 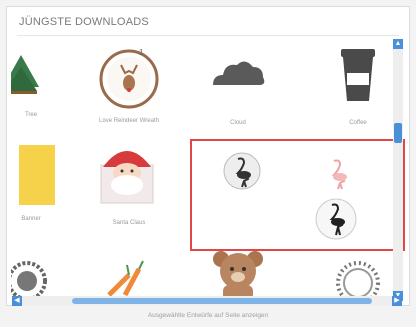 What do you see at coordinates (398, 133) in the screenshot?
I see `vertical-scroll-thumb` at bounding box center [398, 133].